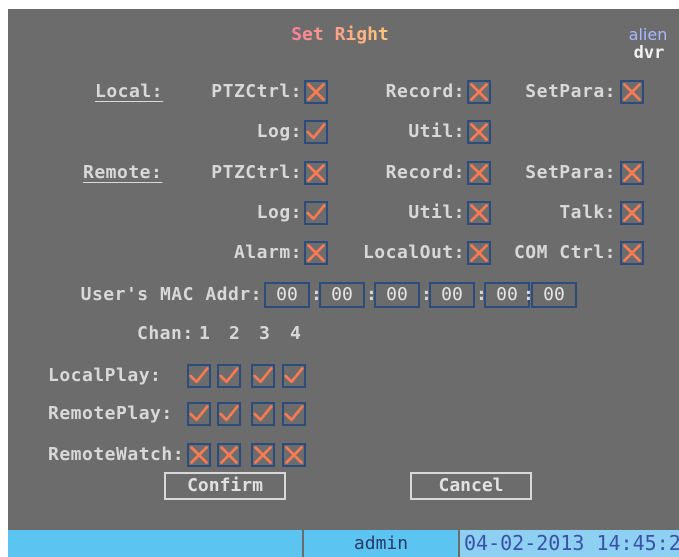  What do you see at coordinates (397, 295) in the screenshot?
I see `mac-octet-3: 00` at bounding box center [397, 295].